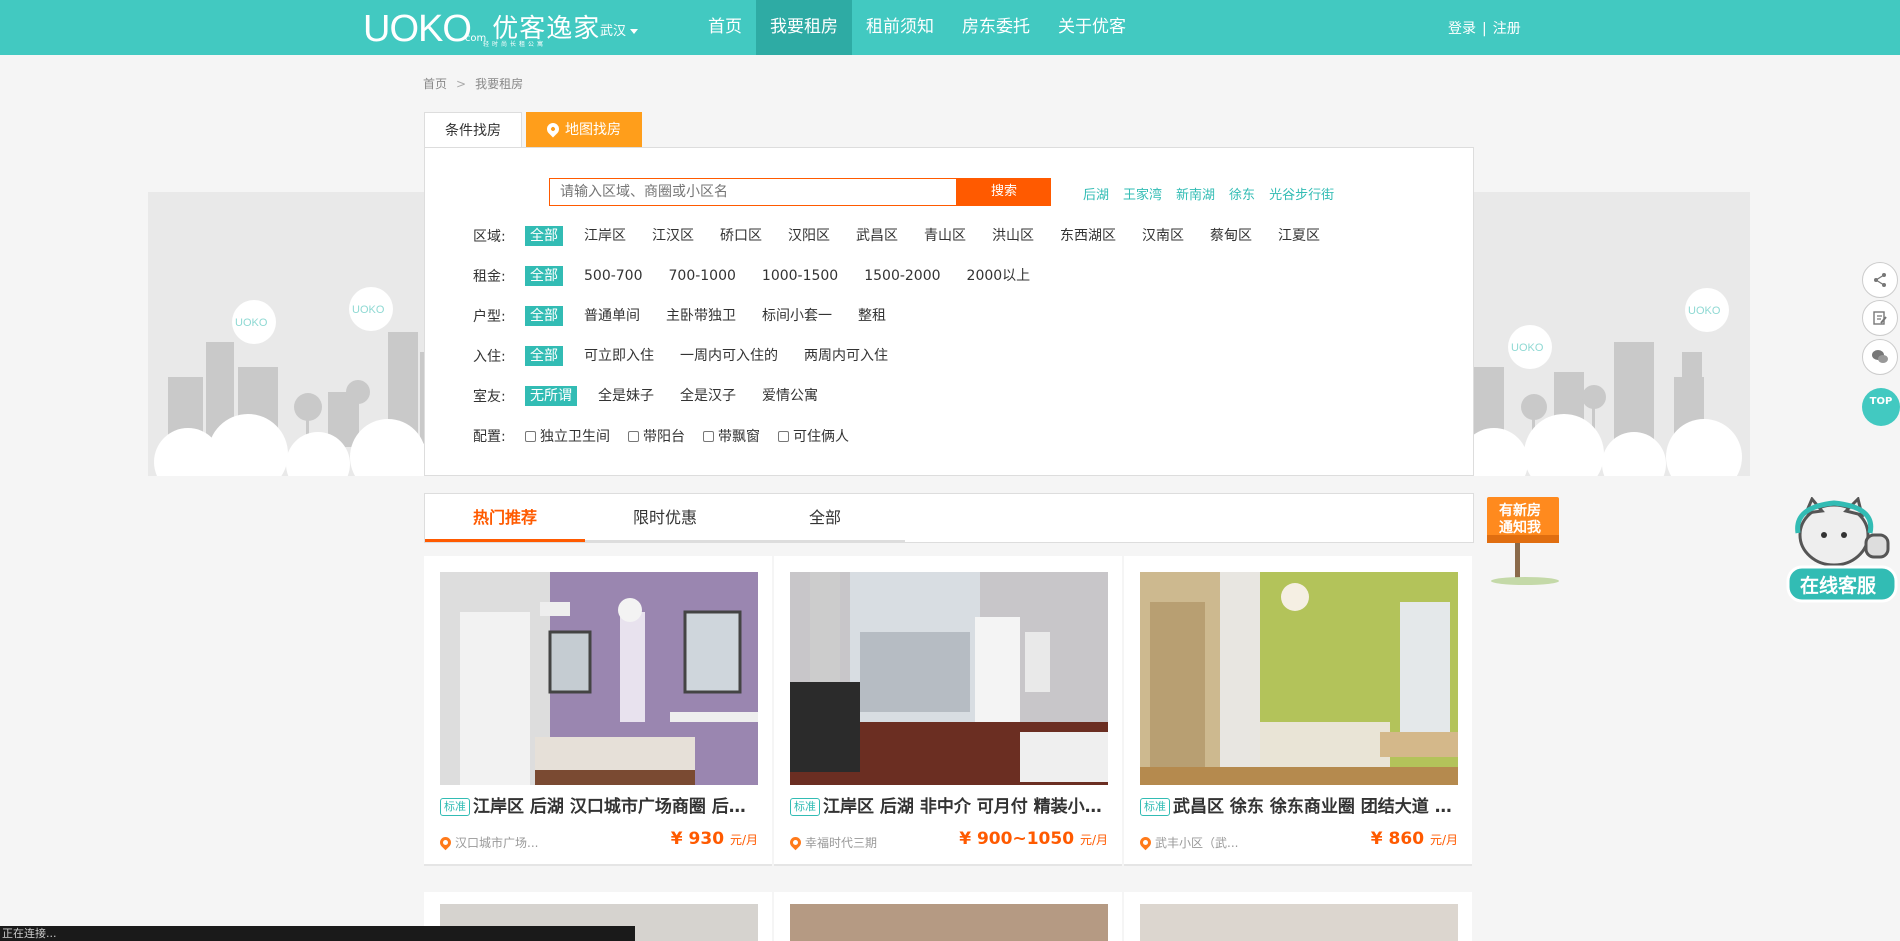 This screenshot has height=941, width=1900. I want to click on breadcrumb-home: 首页, so click(435, 84).